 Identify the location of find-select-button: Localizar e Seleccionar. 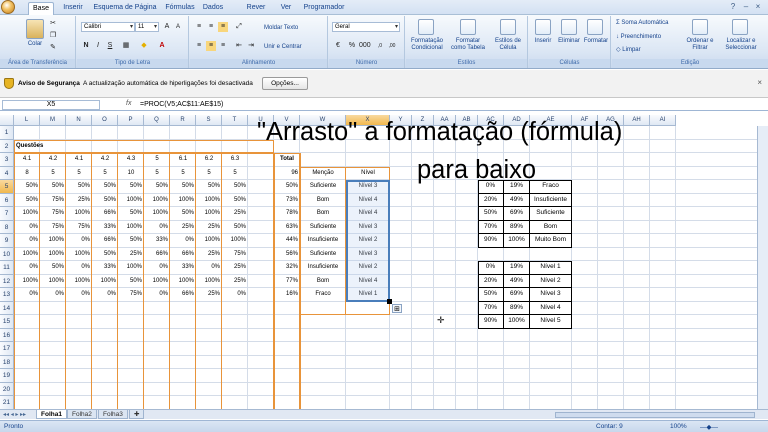
(741, 45).